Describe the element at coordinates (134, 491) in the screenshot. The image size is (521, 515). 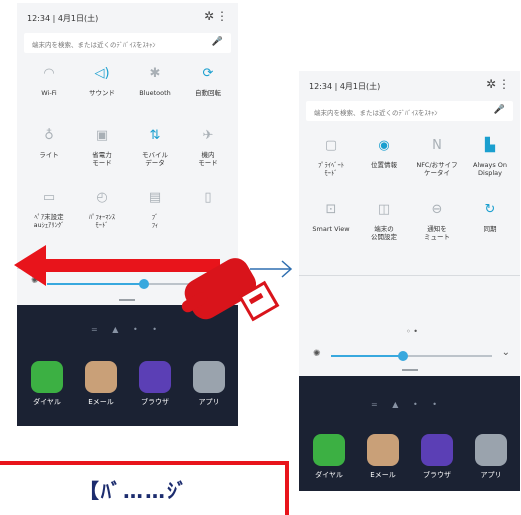
I see `banner-text: 【ﾊﾞ……ｼﾞ` at that location.